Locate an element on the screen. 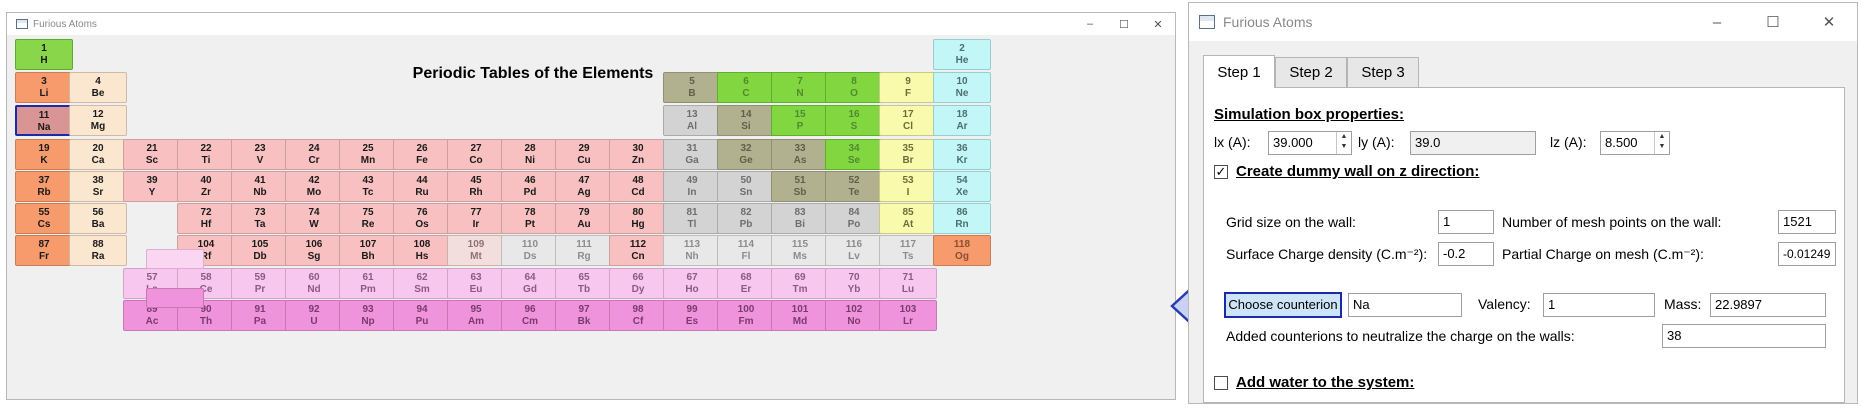  element-tc: 43 Tc is located at coordinates (368, 186).